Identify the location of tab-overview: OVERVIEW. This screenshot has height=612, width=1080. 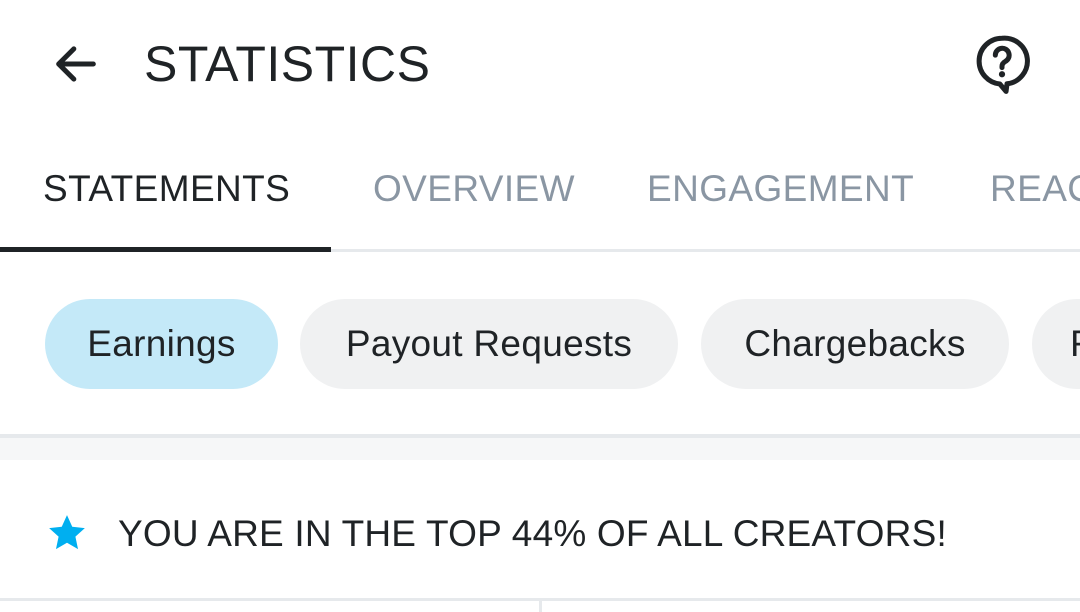
(474, 188).